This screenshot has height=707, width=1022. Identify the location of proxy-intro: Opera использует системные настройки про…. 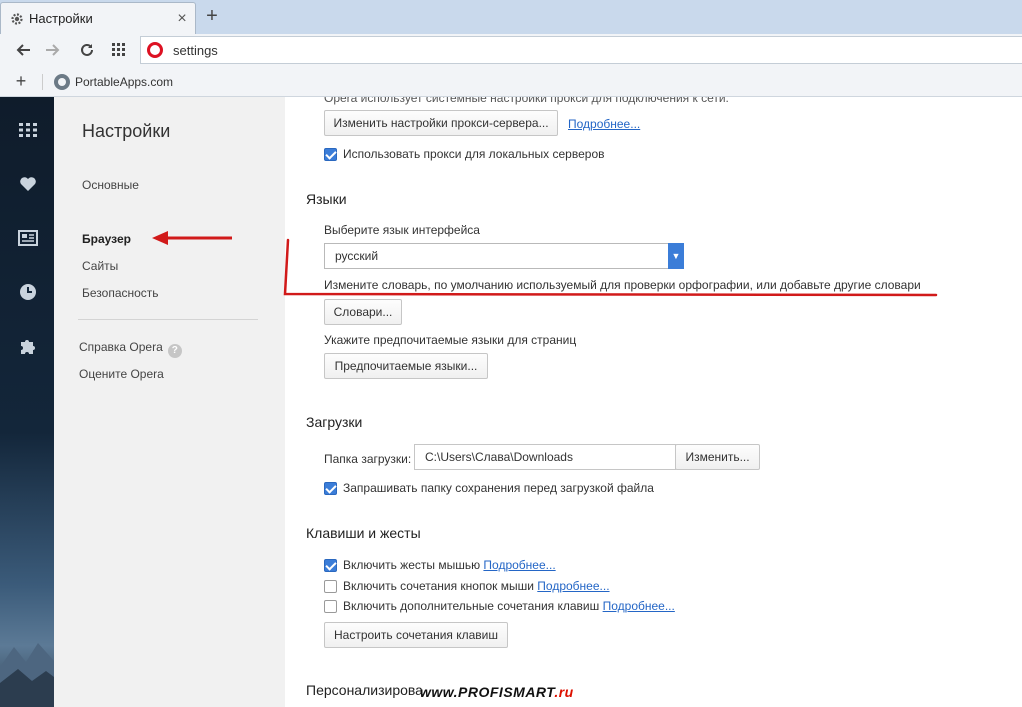
(526, 101).